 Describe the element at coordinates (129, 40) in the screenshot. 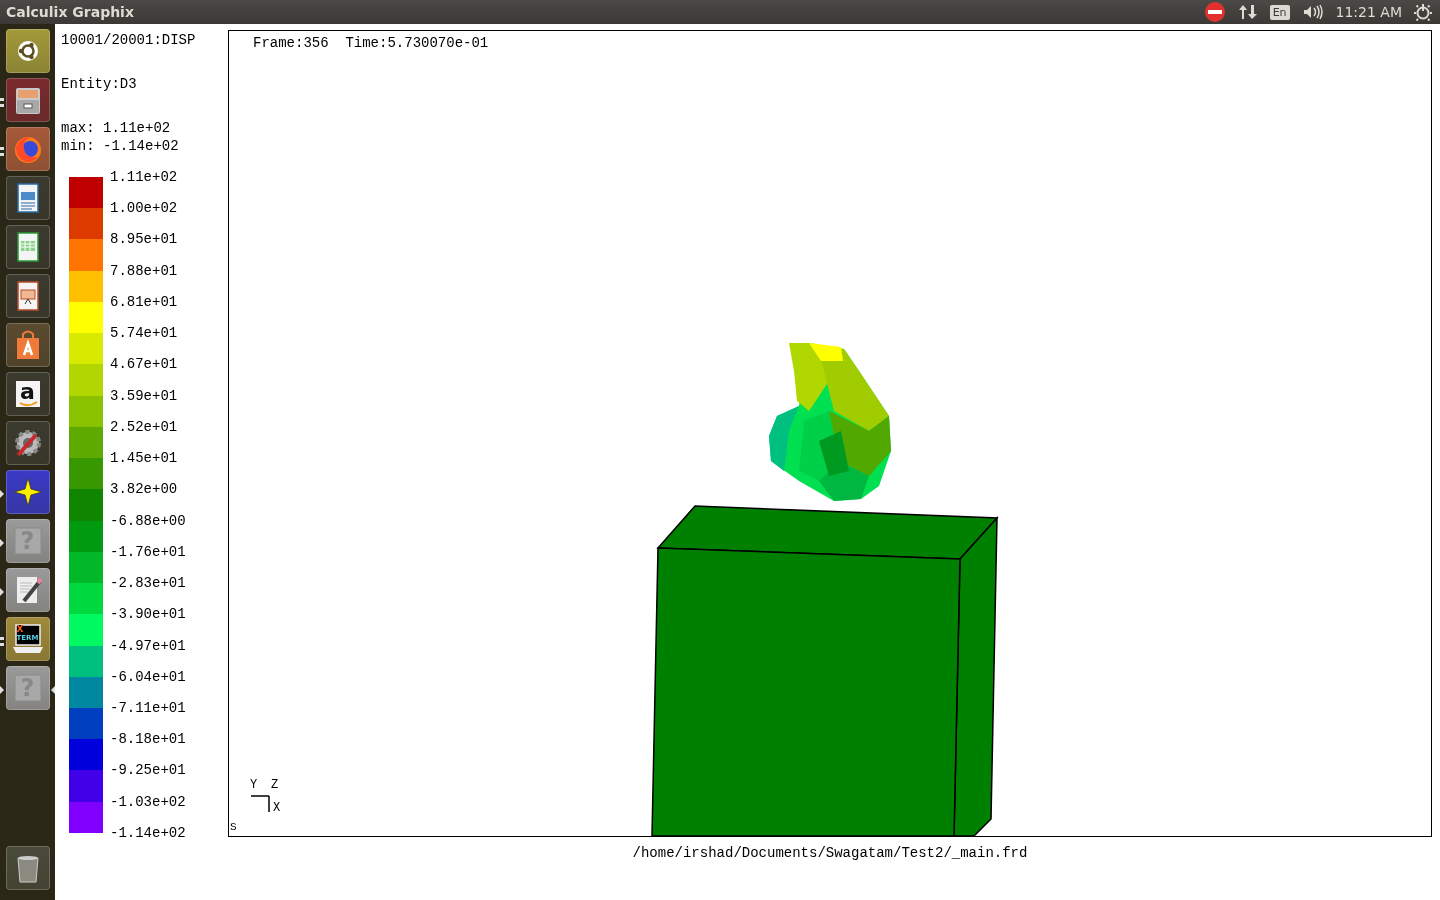

I see `dataset-label: 10001/20001:DISP` at that location.